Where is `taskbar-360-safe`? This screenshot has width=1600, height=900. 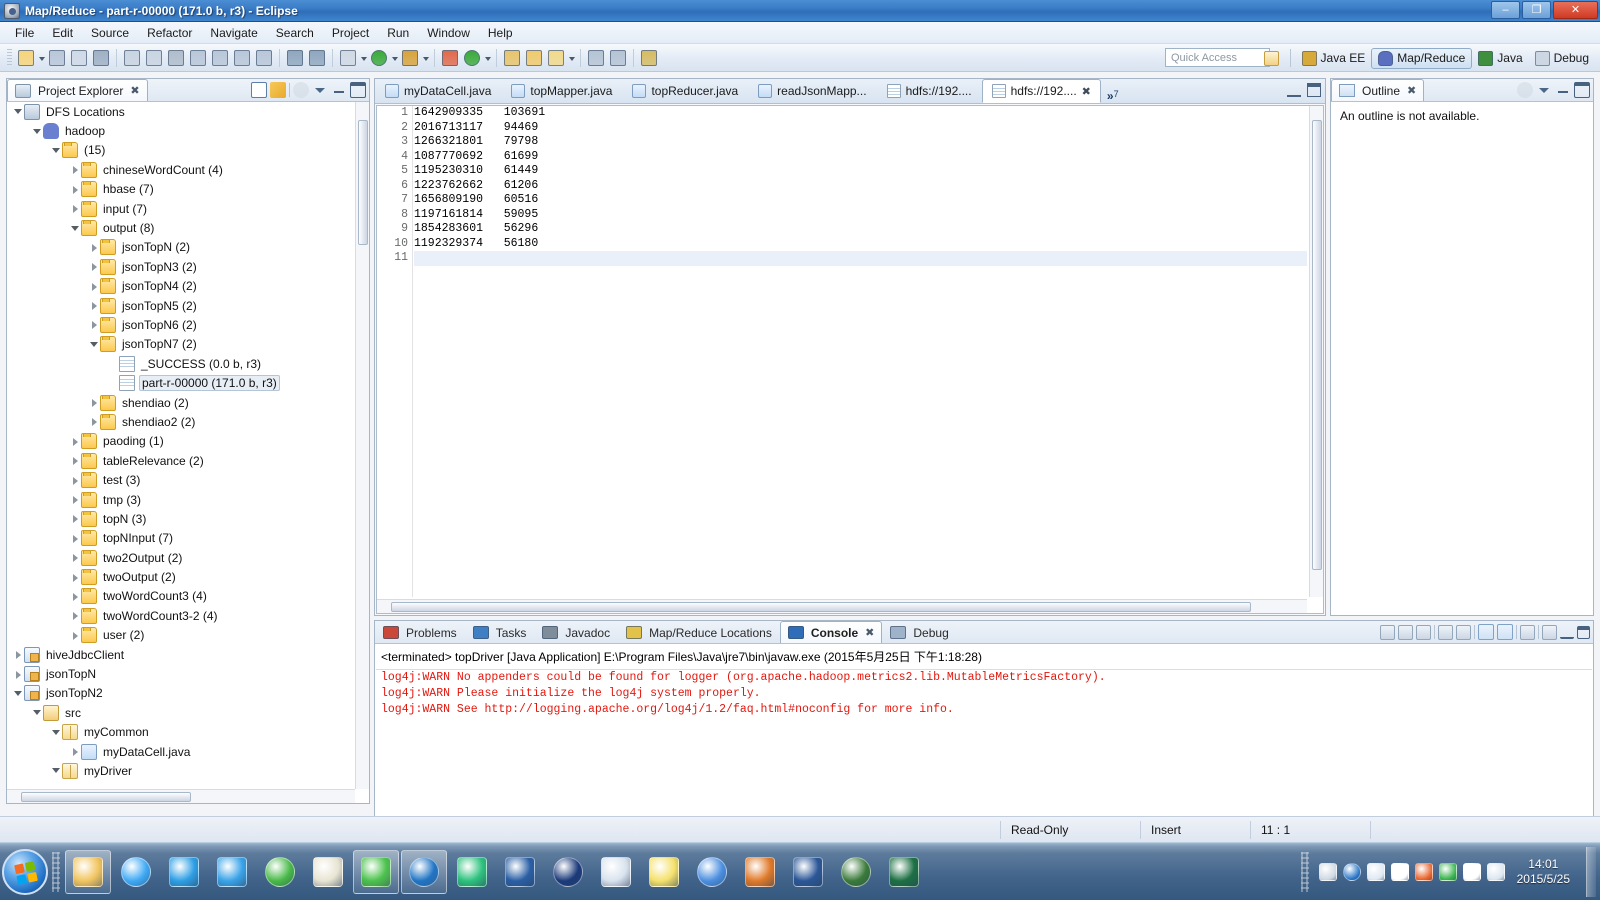 taskbar-360-safe is located at coordinates (280, 872).